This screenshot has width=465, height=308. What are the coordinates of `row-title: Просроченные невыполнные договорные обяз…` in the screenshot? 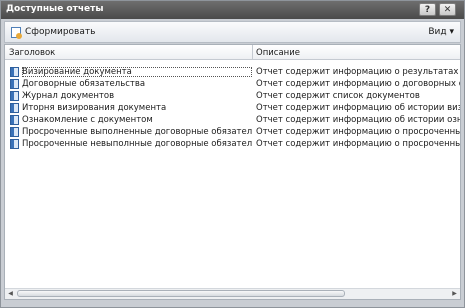 It's located at (137, 144).